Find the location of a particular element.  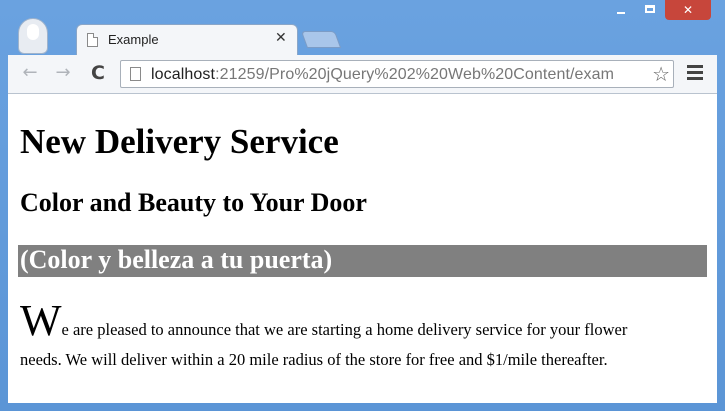

translated-subheading-band: (Color y belleza a tu puerta) is located at coordinates (362, 261).